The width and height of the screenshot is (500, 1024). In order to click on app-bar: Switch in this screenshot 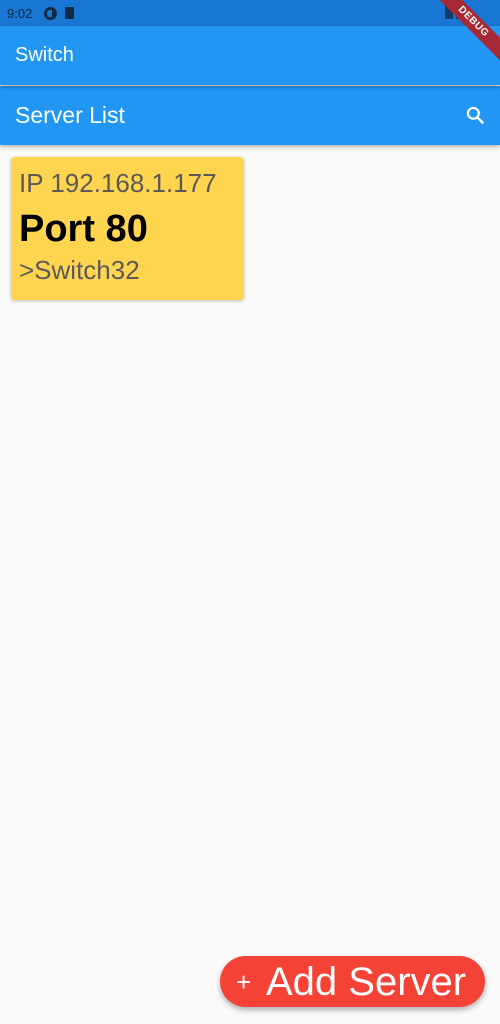, I will do `click(250, 55)`.